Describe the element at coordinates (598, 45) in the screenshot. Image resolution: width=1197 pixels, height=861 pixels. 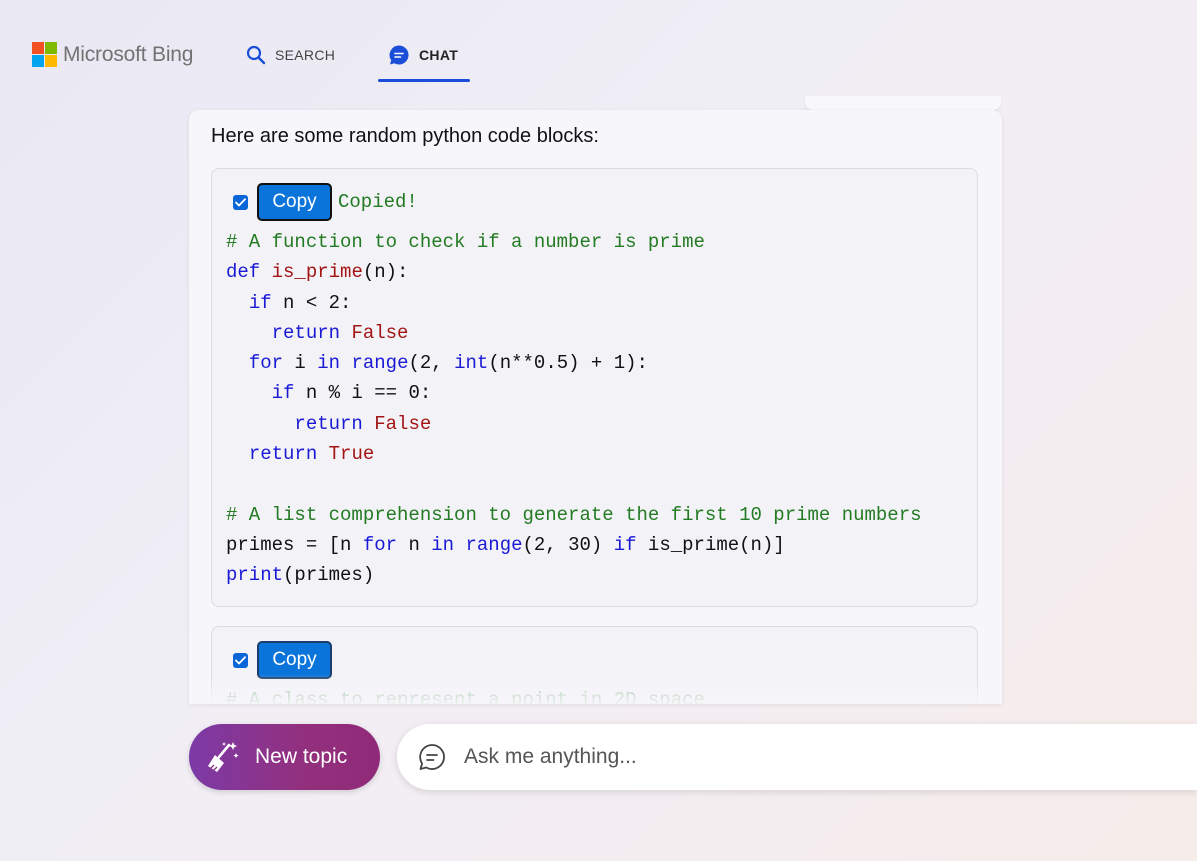
I see `top-header: Microsoft Bing SEARCH CHAT` at that location.